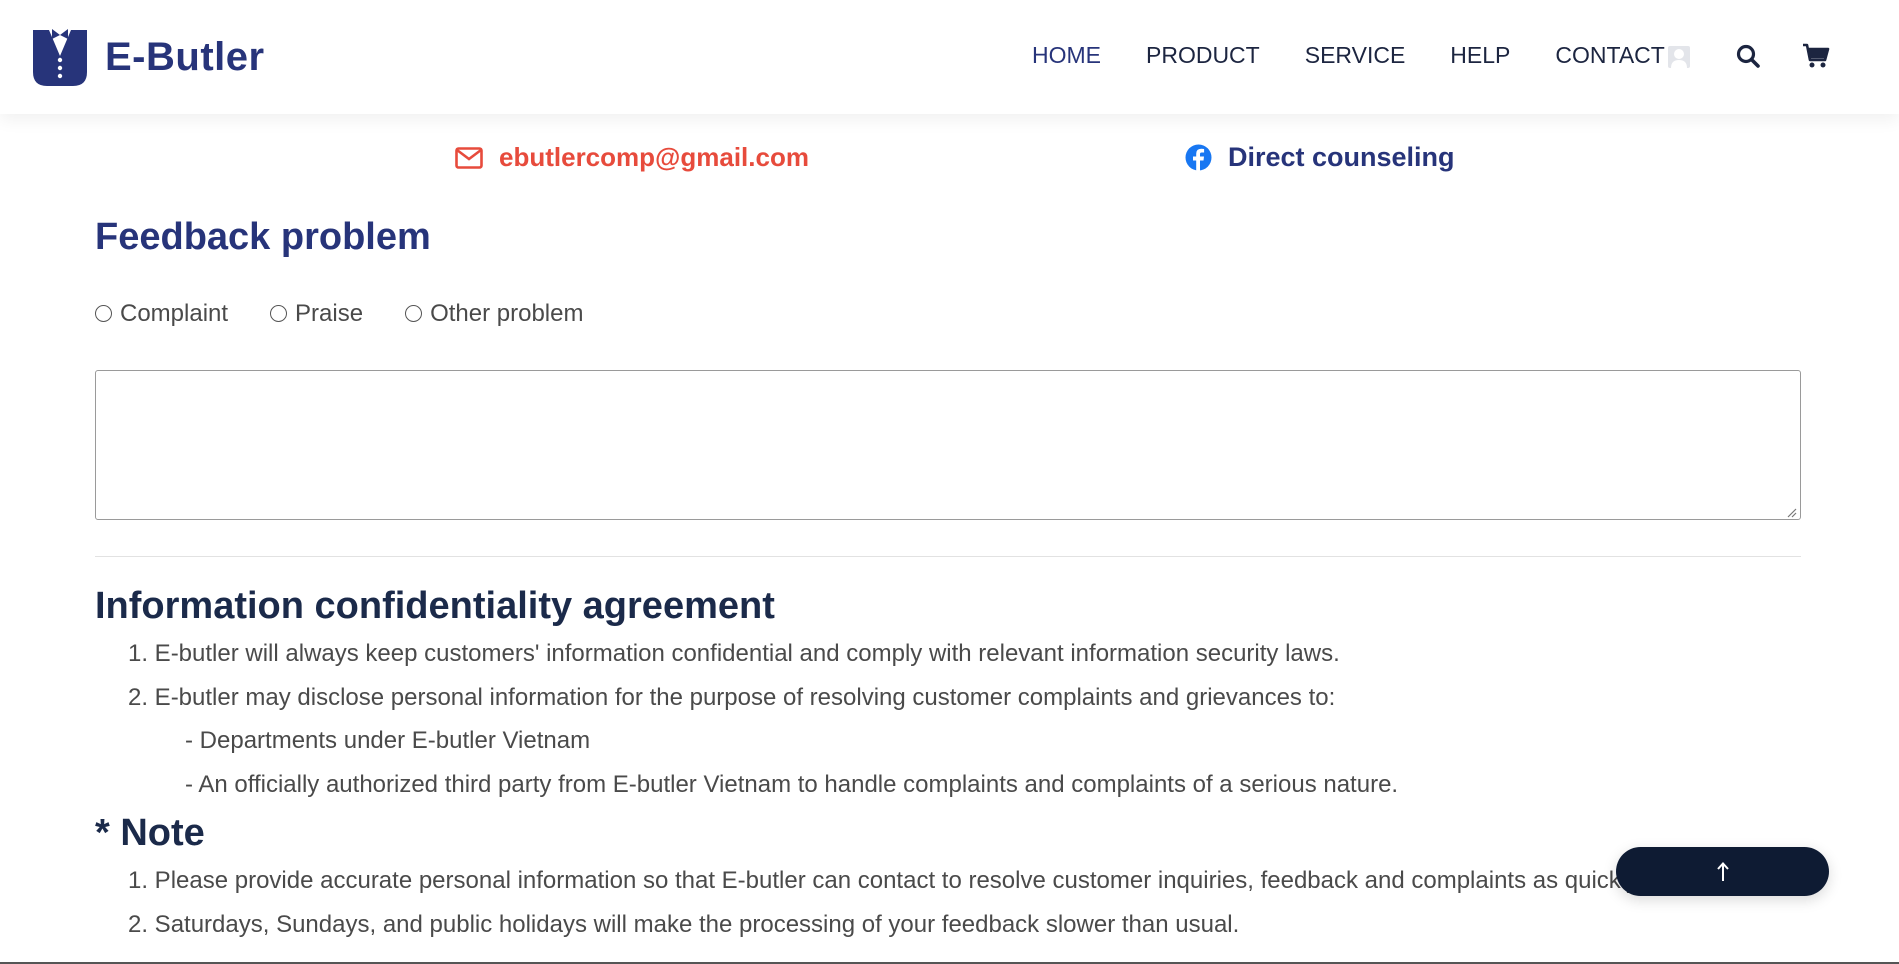  I want to click on facebook-link: Direct counseling, so click(1320, 157).